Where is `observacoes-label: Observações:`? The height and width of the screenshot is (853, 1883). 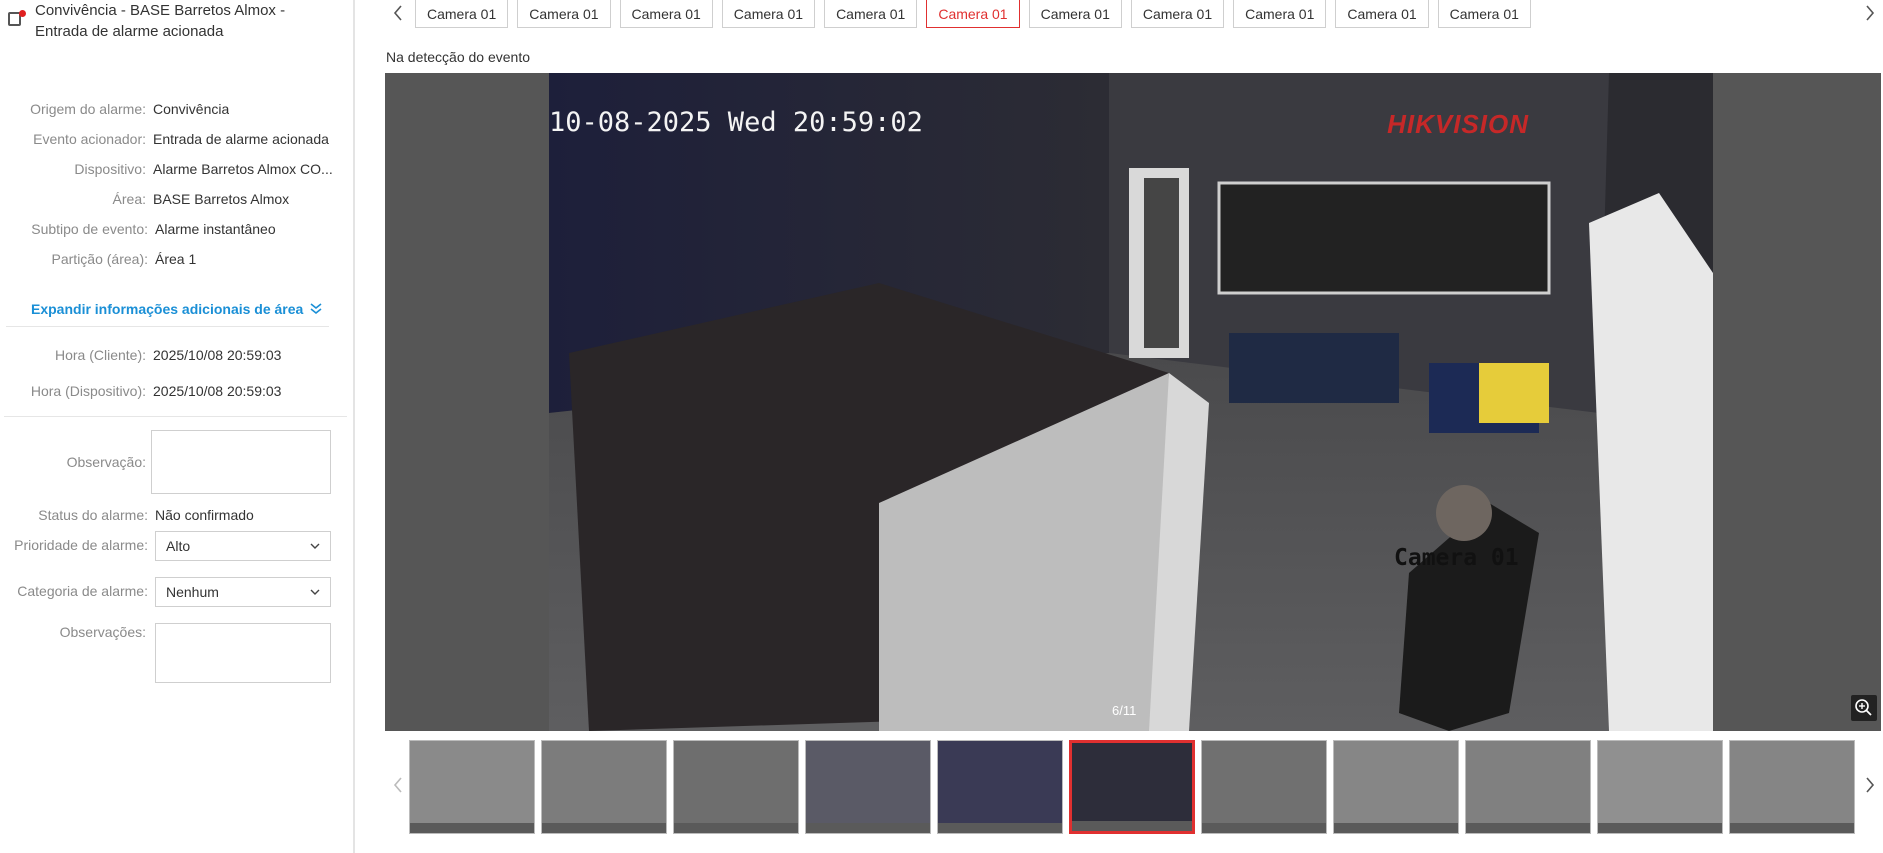
observacoes-label: Observações: is located at coordinates (102, 632).